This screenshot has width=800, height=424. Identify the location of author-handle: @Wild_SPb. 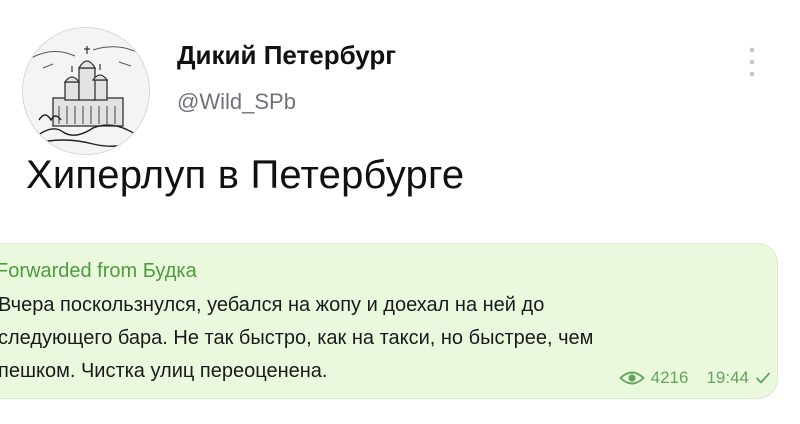
(236, 102).